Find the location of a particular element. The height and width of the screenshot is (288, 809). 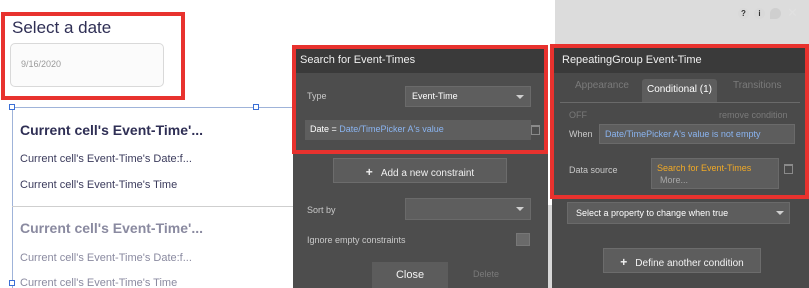

close-icon: ✕ is located at coordinates (792, 13).